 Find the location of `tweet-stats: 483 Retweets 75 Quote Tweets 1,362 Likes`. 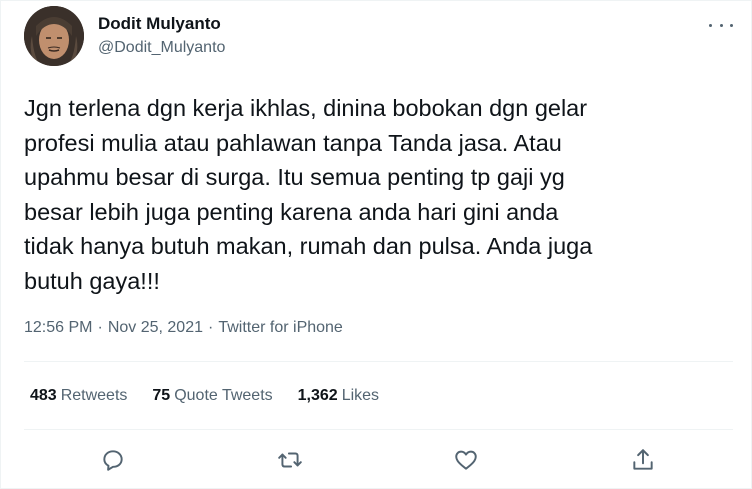

tweet-stats: 483 Retweets 75 Quote Tweets 1,362 Likes is located at coordinates (204, 396).